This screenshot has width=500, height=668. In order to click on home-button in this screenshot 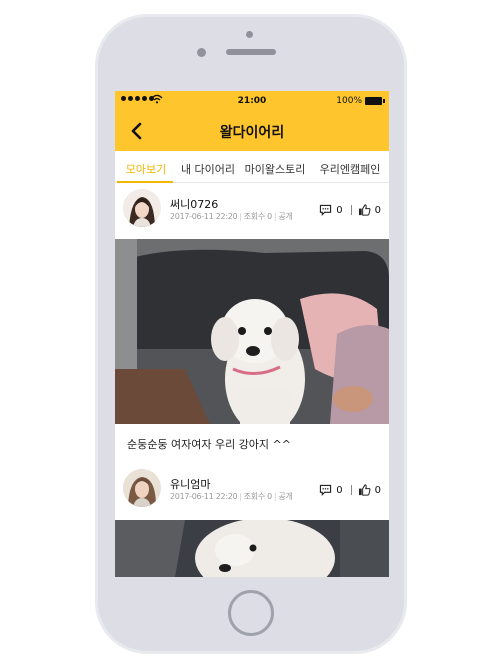, I will do `click(251, 613)`.